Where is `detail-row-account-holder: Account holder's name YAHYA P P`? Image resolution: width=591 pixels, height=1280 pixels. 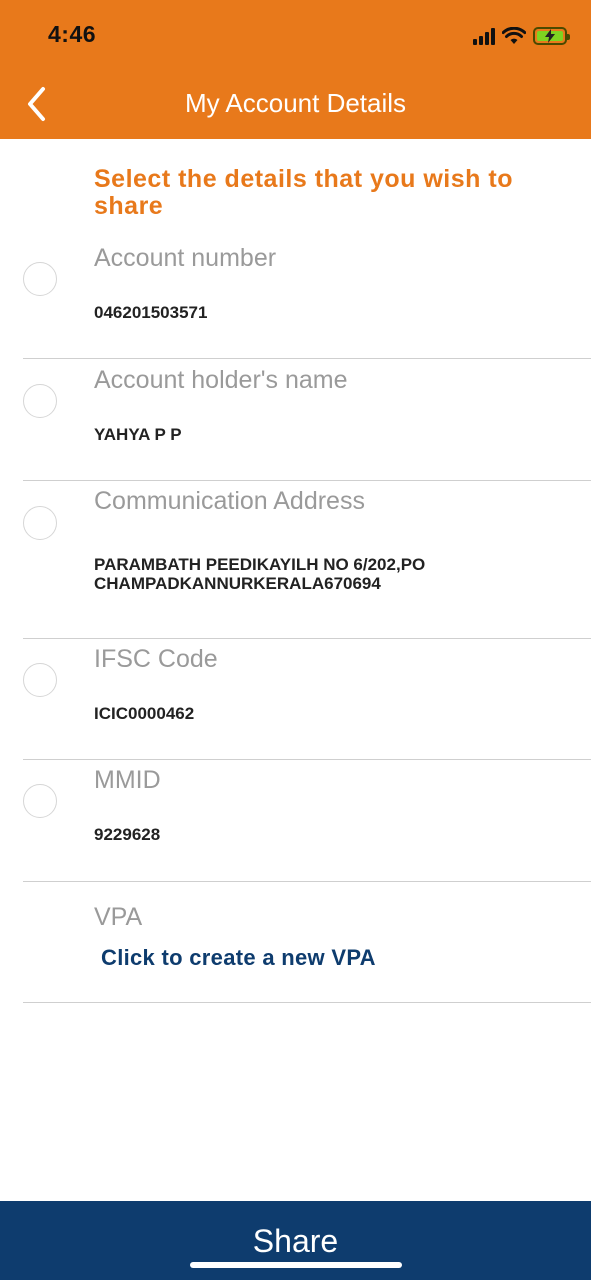 detail-row-account-holder: Account holder's name YAHYA P P is located at coordinates (307, 420).